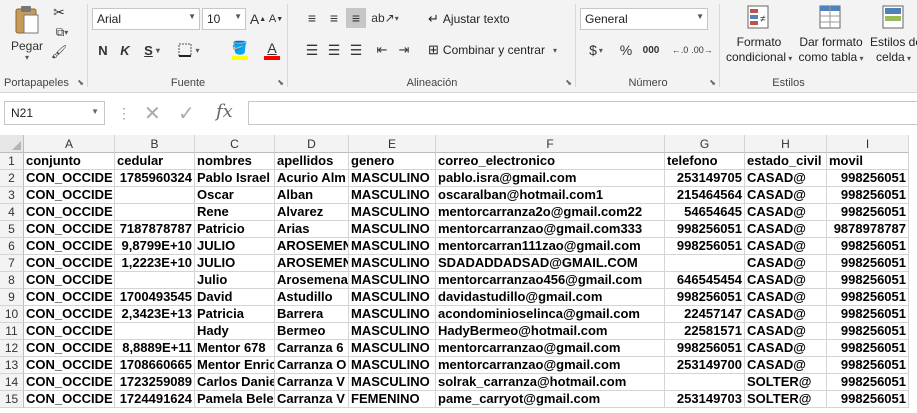 This screenshot has width=917, height=413. Describe the element at coordinates (312, 382) in the screenshot. I see `table-cell: Carranza V` at that location.